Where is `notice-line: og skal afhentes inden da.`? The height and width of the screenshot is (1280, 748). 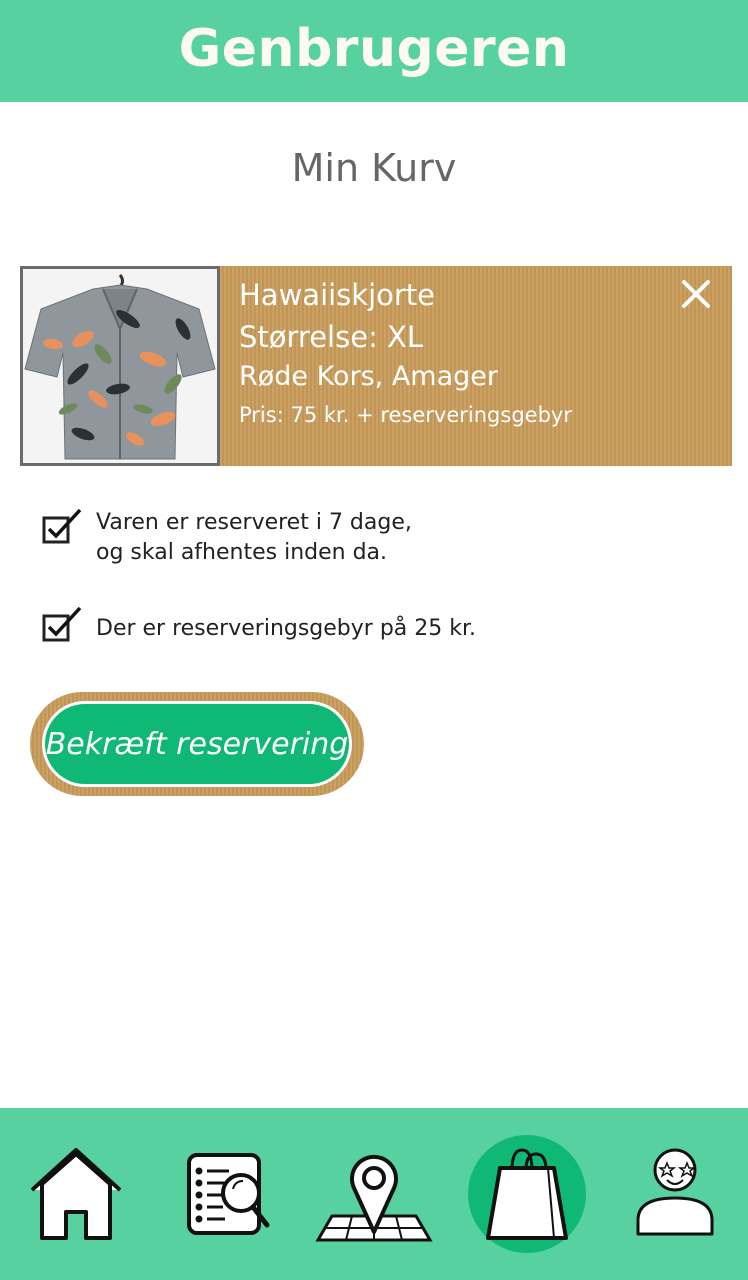 notice-line: og skal afhentes inden da. is located at coordinates (242, 552).